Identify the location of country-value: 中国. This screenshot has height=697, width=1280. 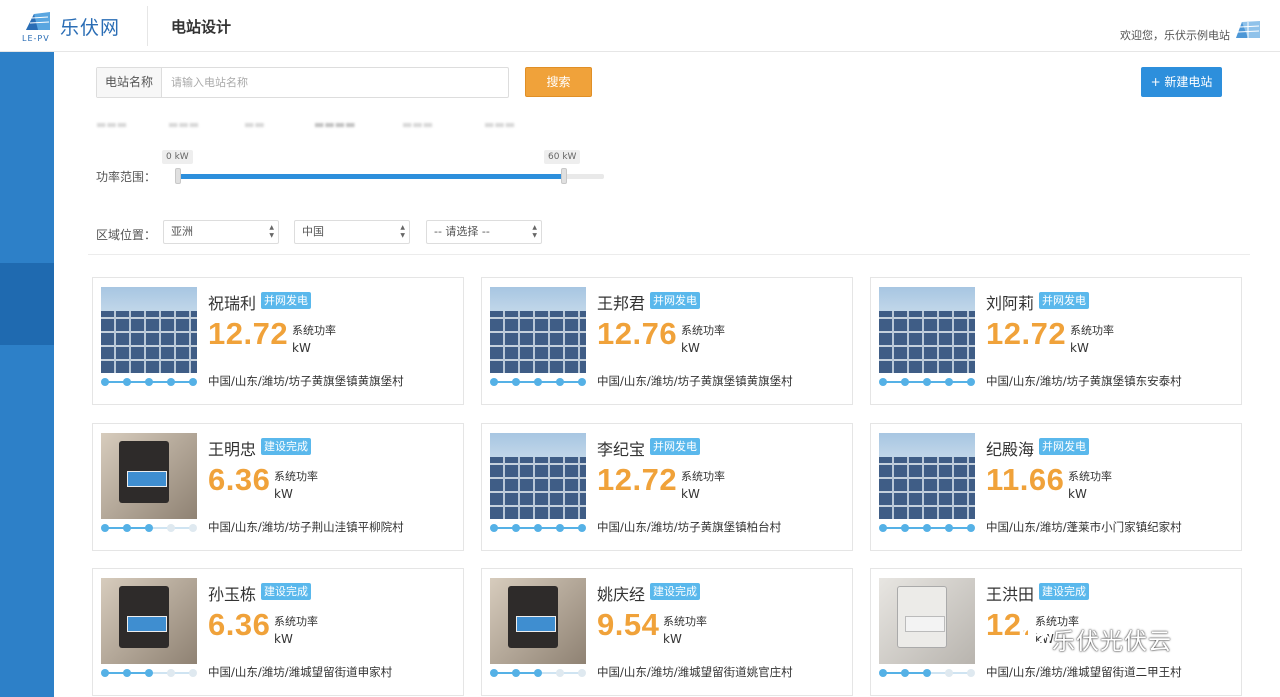
(313, 231).